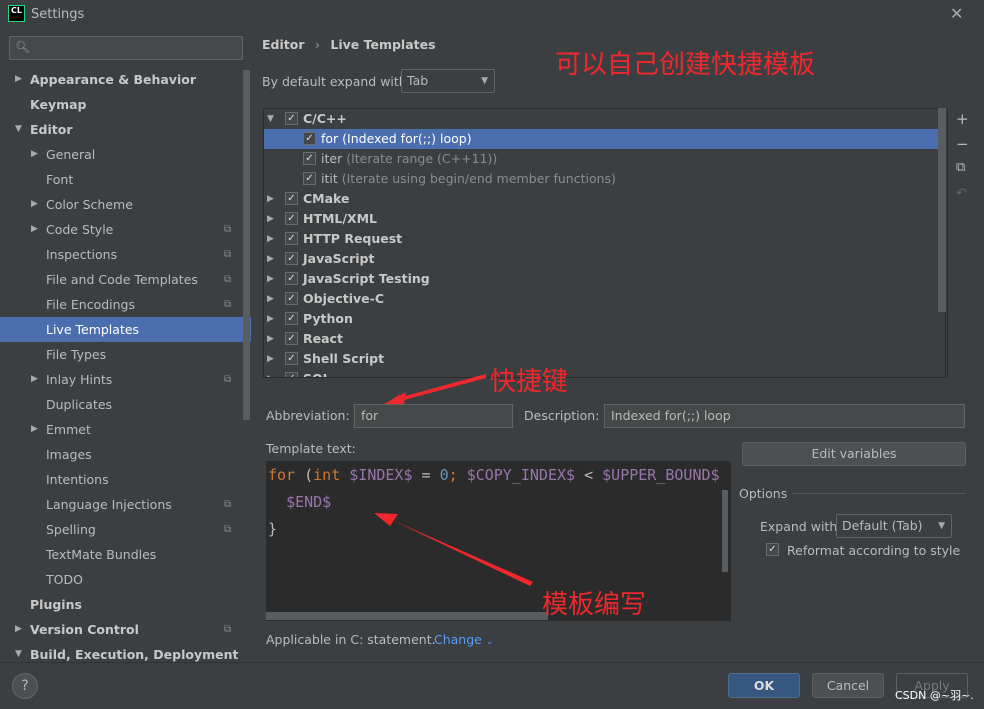  Describe the element at coordinates (594, 605) in the screenshot. I see `annotation-template: 模板编写` at that location.